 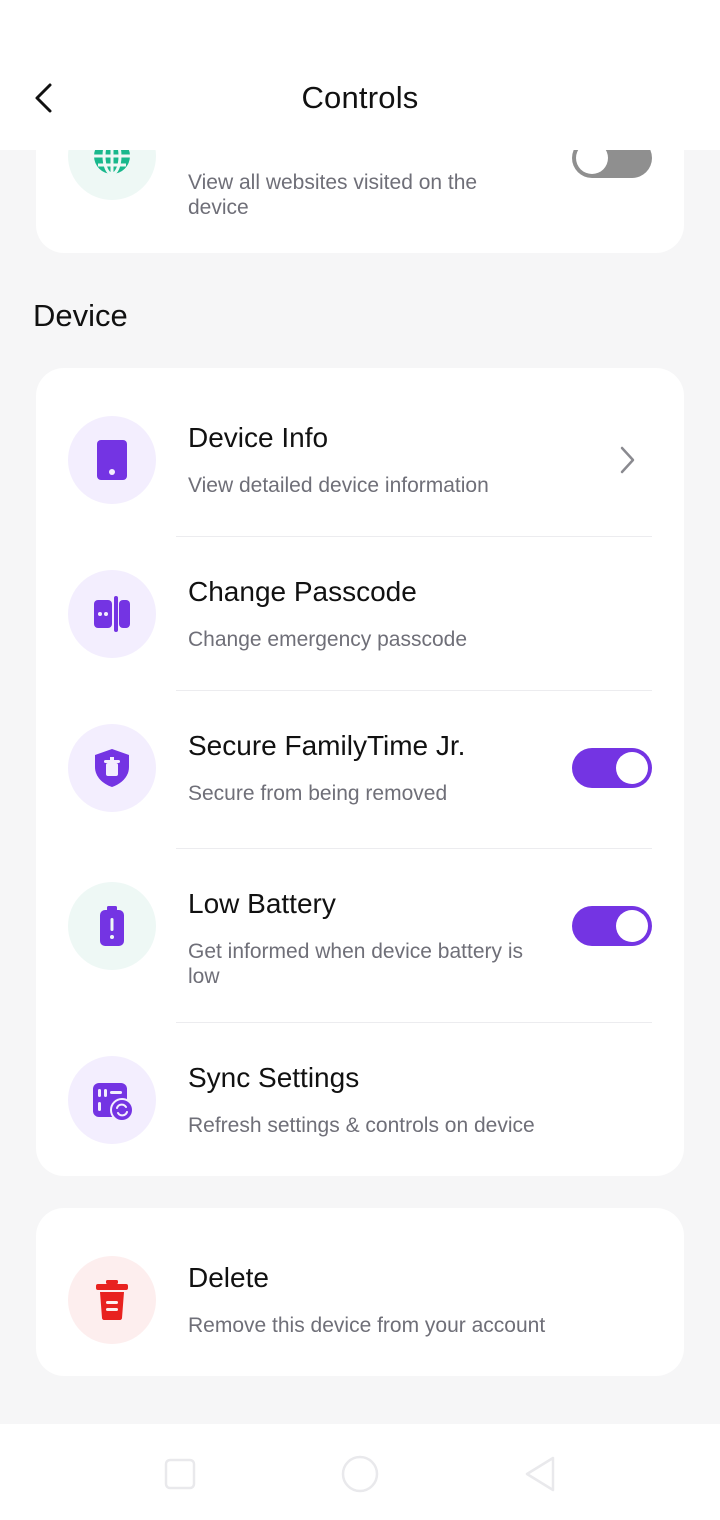 What do you see at coordinates (262, 903) in the screenshot?
I see `low-battery-title: Low Battery` at bounding box center [262, 903].